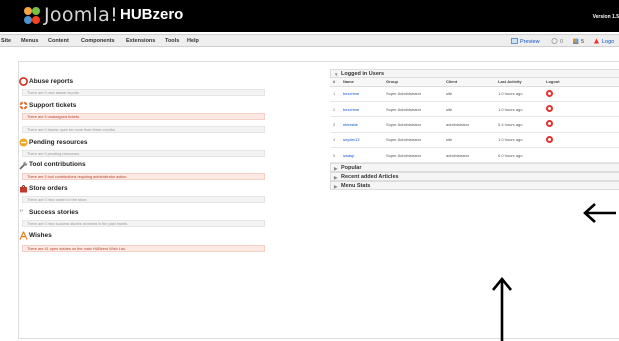 The image size is (619, 341). What do you see at coordinates (309, 16) in the screenshot?
I see `admin-header: Joomla! HUBzero Version 1.5` at bounding box center [309, 16].